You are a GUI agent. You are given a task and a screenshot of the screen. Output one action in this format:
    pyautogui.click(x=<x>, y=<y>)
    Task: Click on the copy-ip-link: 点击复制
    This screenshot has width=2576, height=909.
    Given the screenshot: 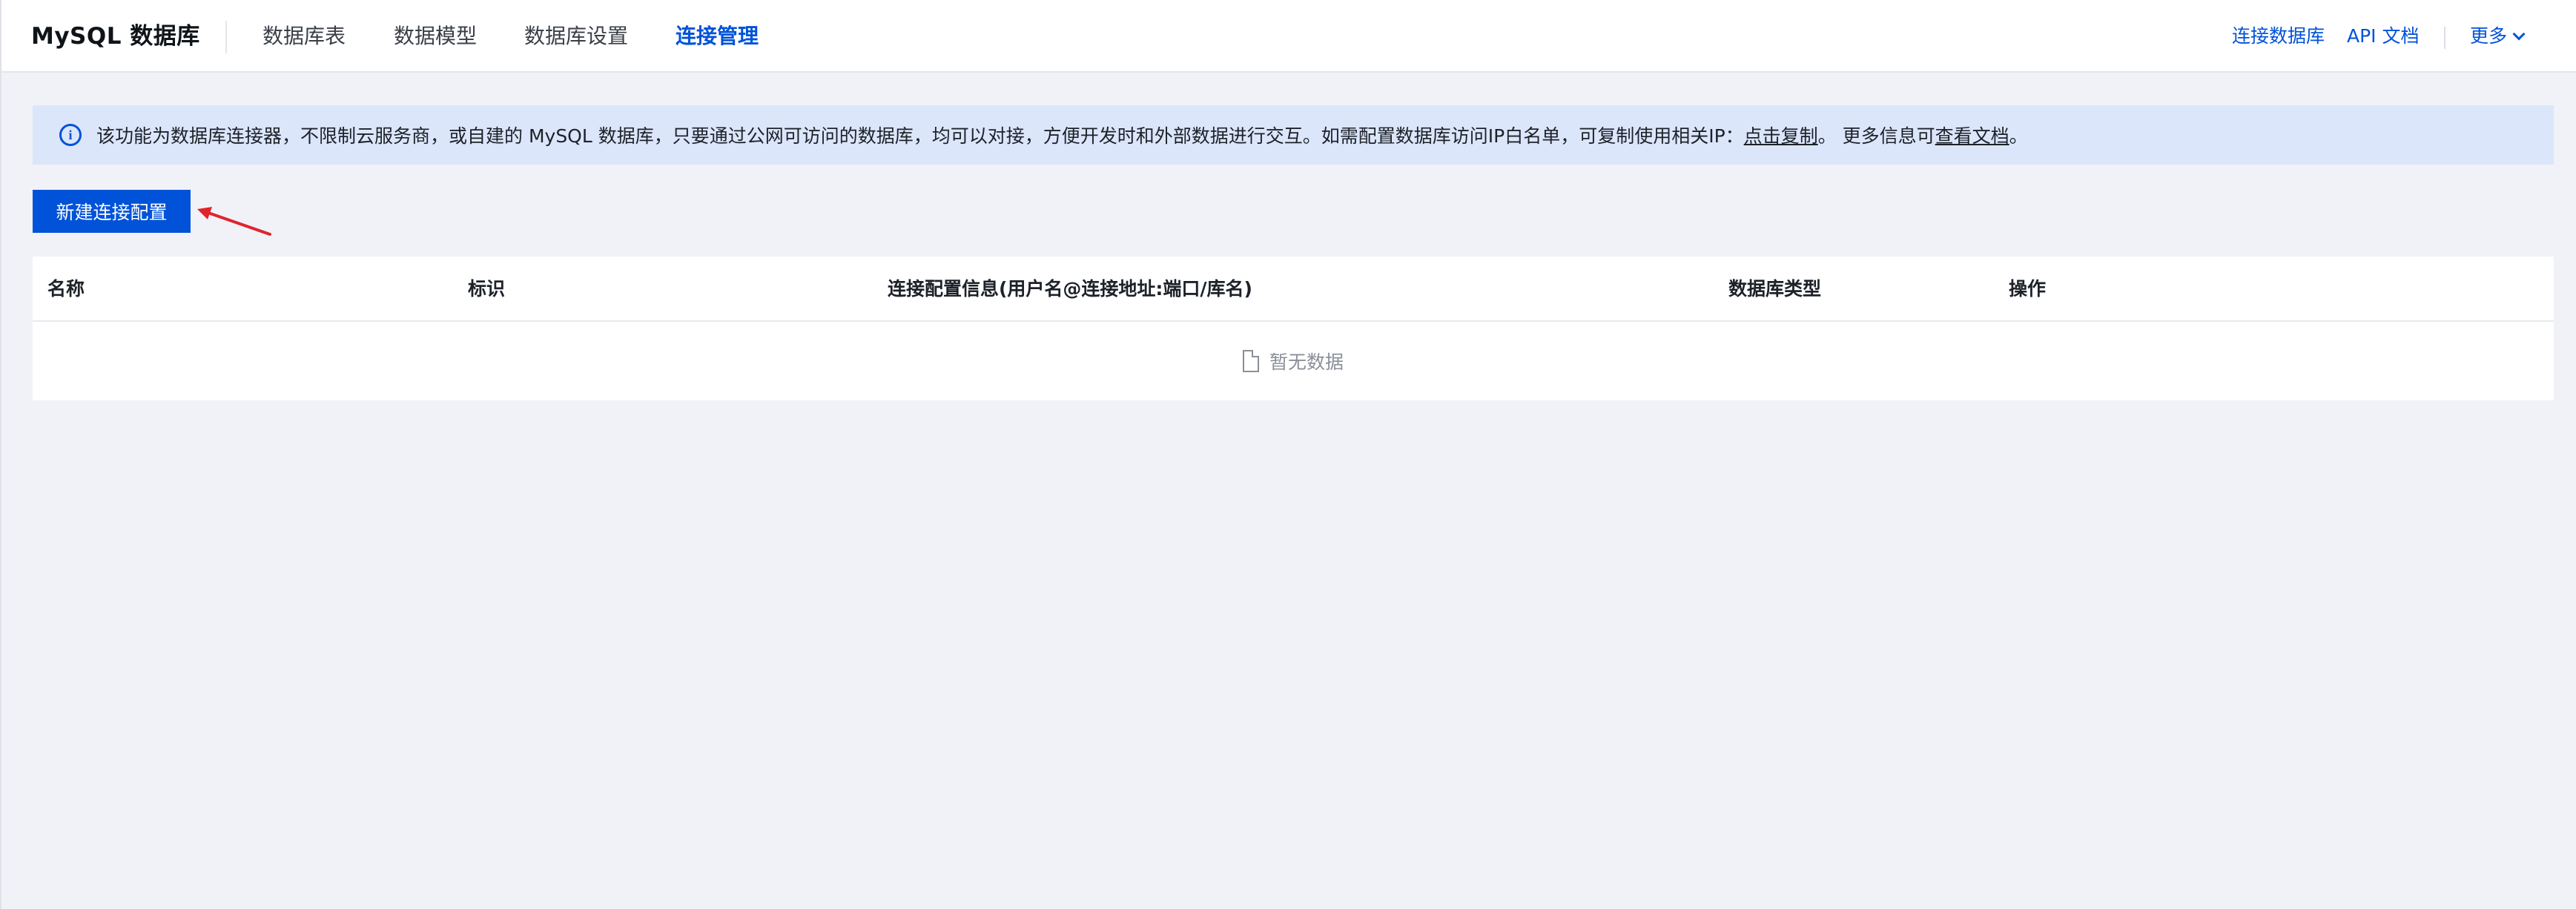 What is the action you would take?
    pyautogui.click(x=1781, y=135)
    